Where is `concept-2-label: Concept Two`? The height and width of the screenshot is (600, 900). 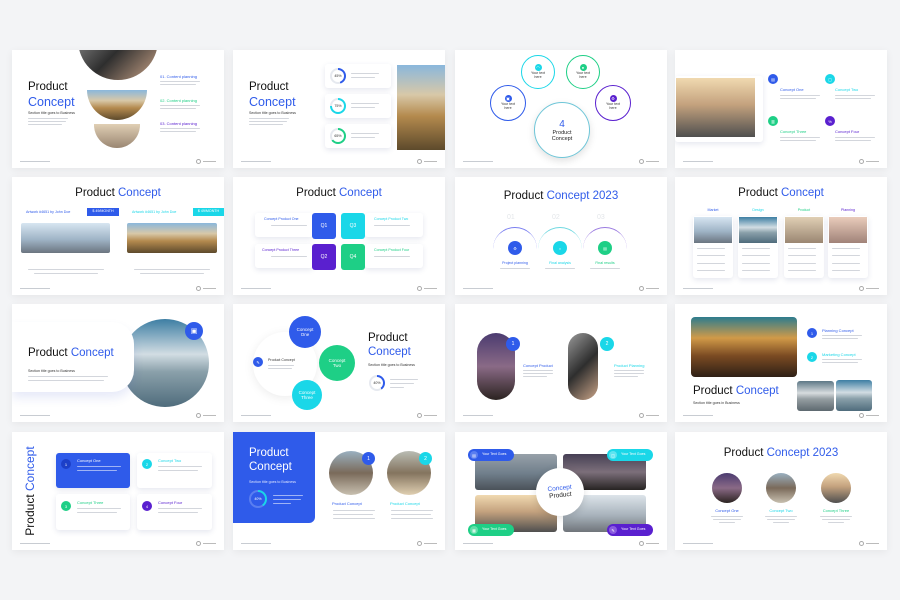
concept-2-label: Concept Two is located at coordinates (847, 89).